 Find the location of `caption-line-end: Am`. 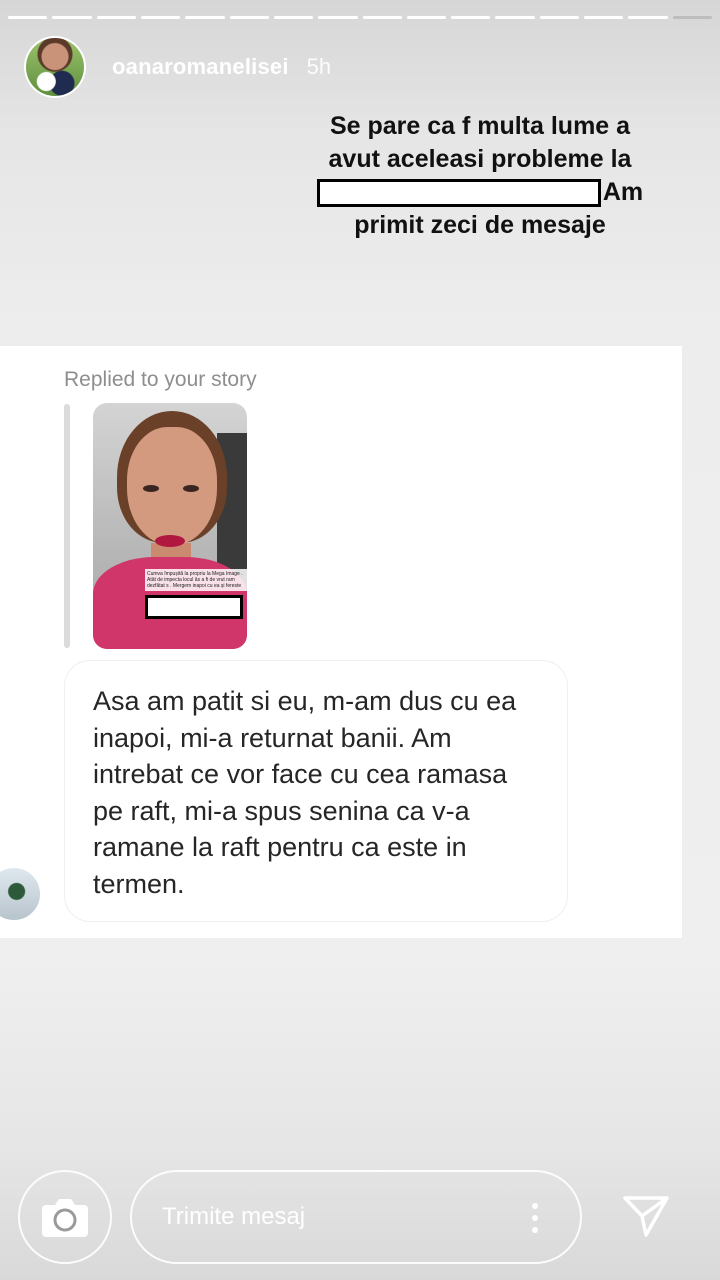

caption-line-end: Am is located at coordinates (623, 192).